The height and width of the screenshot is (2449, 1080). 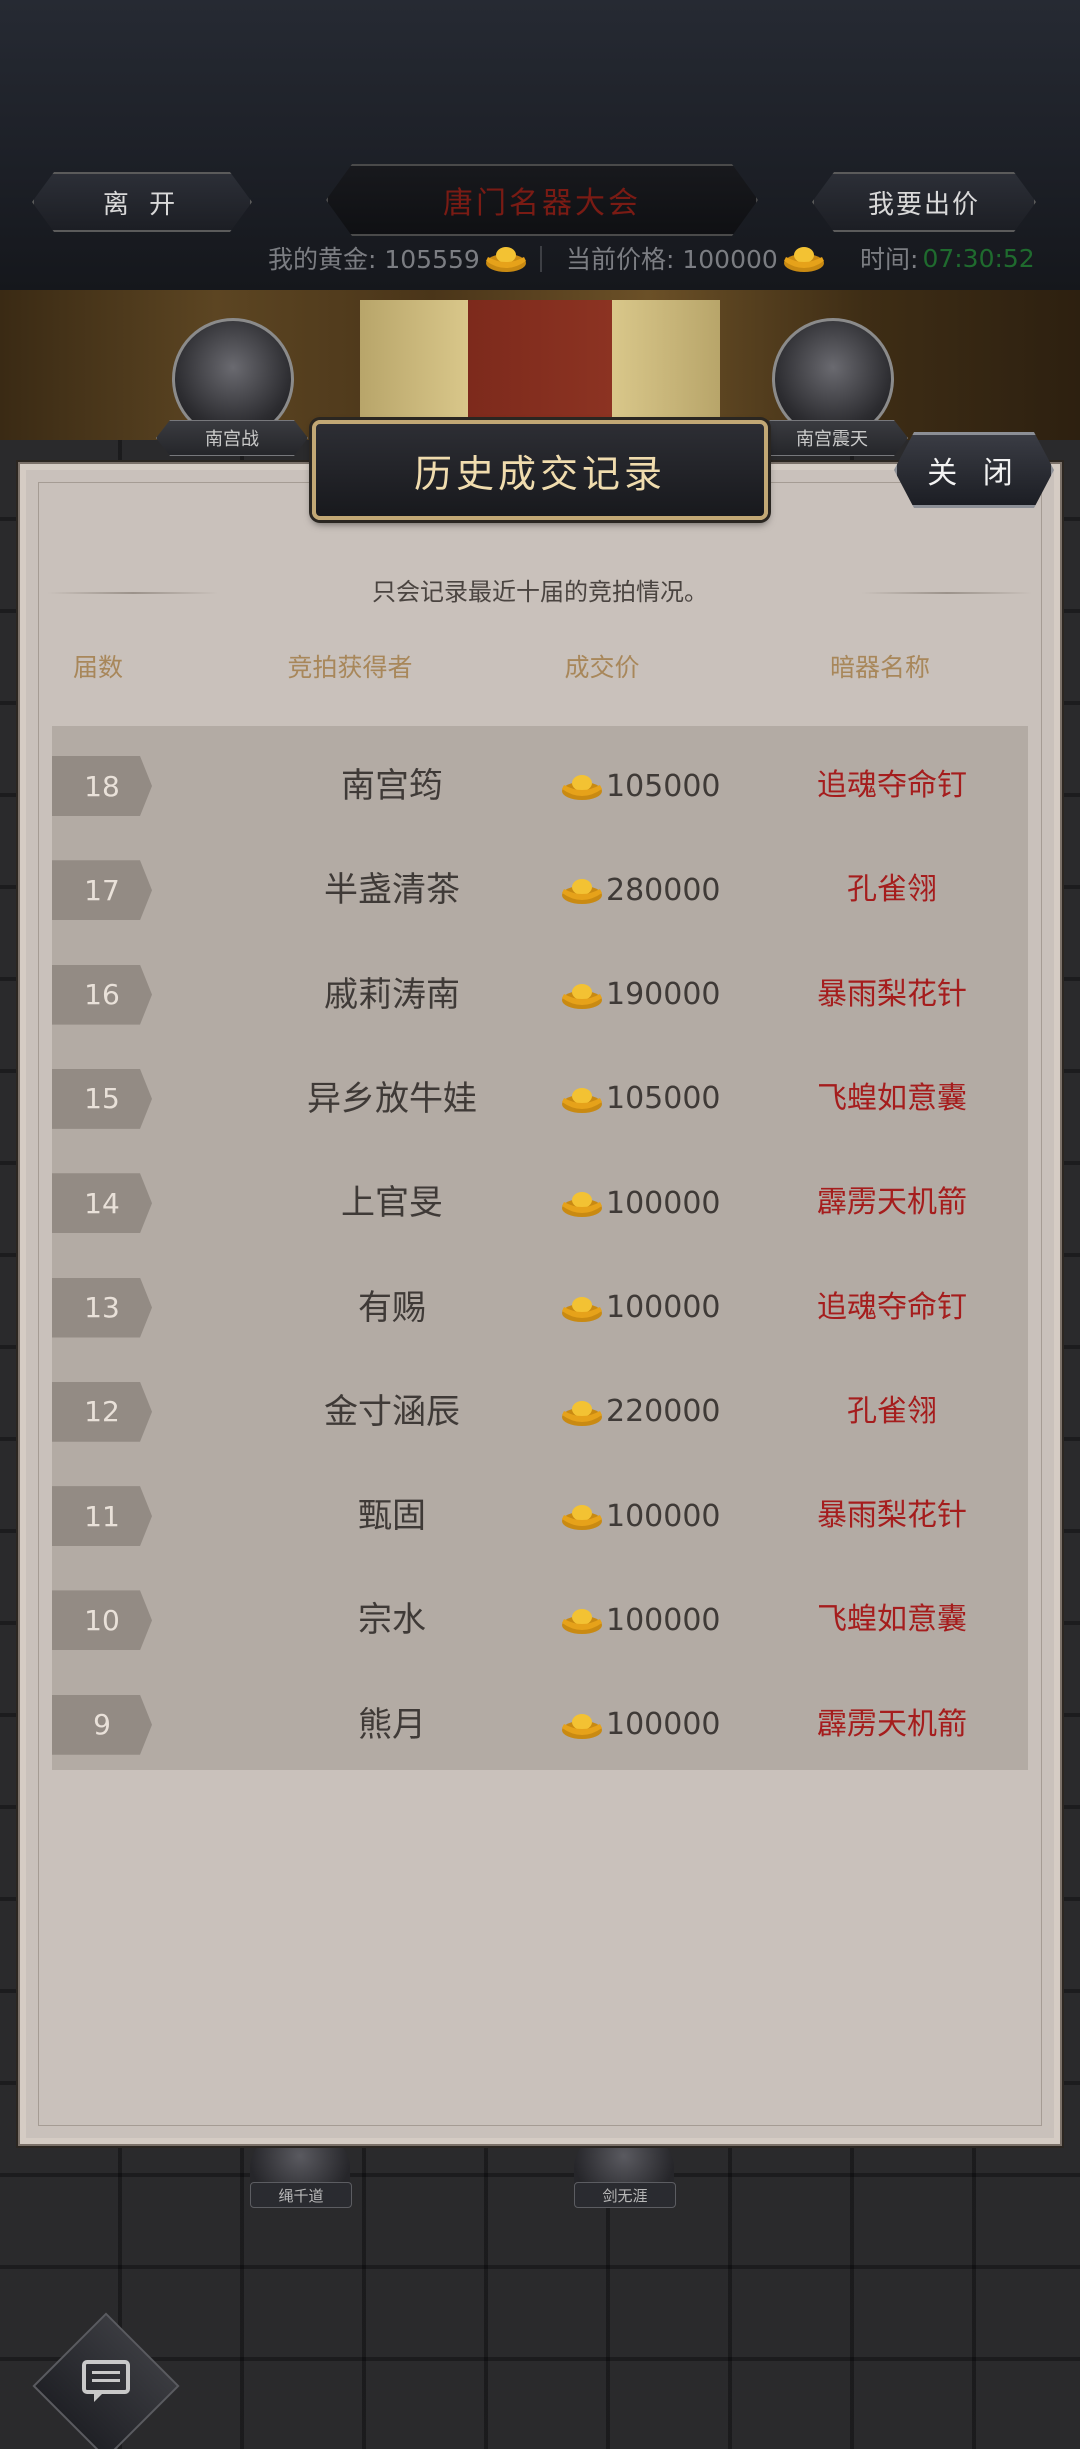 What do you see at coordinates (392, 786) in the screenshot?
I see `winner-name: 南宫筠` at bounding box center [392, 786].